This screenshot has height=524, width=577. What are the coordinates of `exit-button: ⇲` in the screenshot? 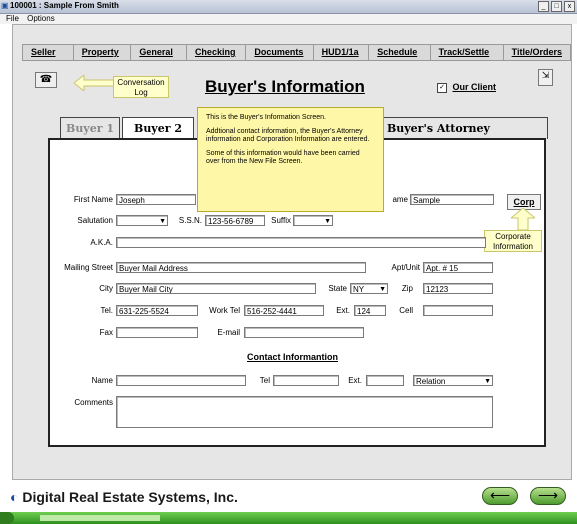 It's located at (545, 77).